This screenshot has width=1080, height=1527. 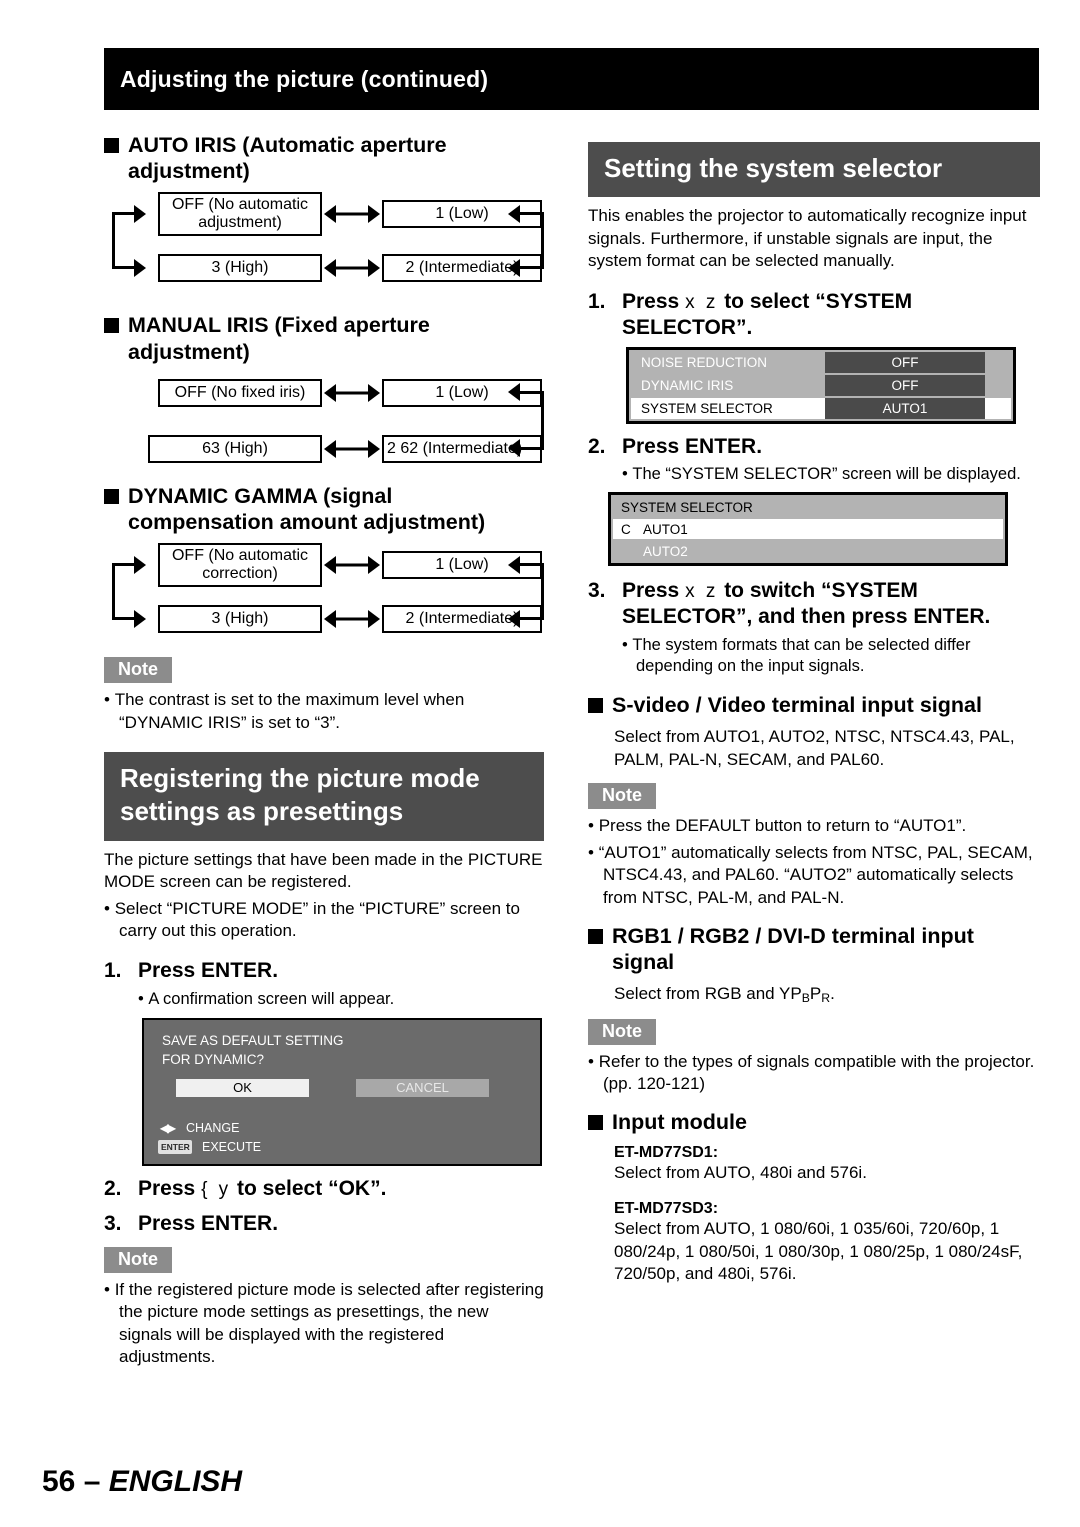 I want to click on register-step-2: 2. Press { y to select “OK”., so click(x=324, y=1189).